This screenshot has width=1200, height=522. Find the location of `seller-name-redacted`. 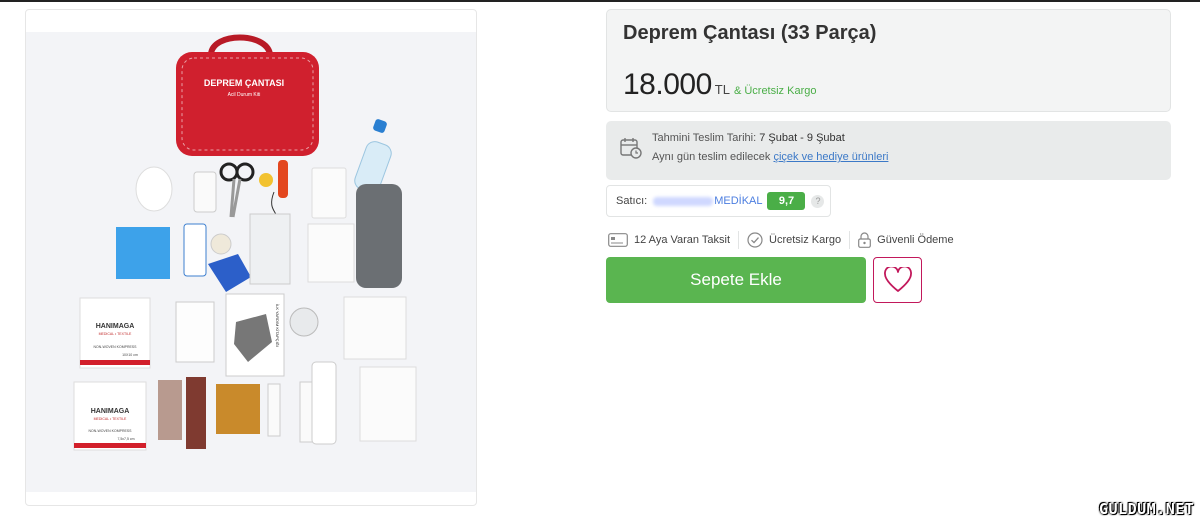

seller-name-redacted is located at coordinates (683, 201).